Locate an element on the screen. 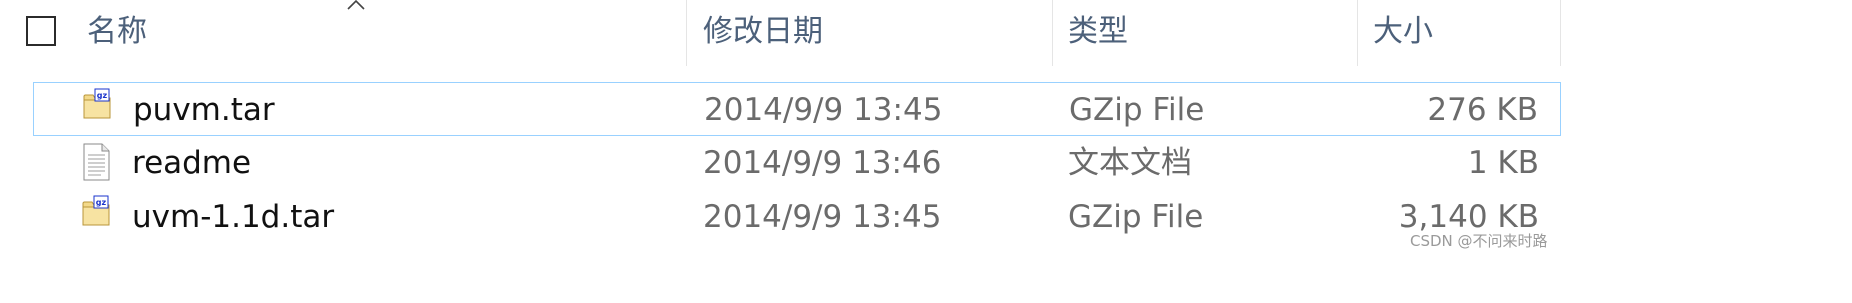 The width and height of the screenshot is (1852, 303). select-all-checkbox is located at coordinates (41, 31).